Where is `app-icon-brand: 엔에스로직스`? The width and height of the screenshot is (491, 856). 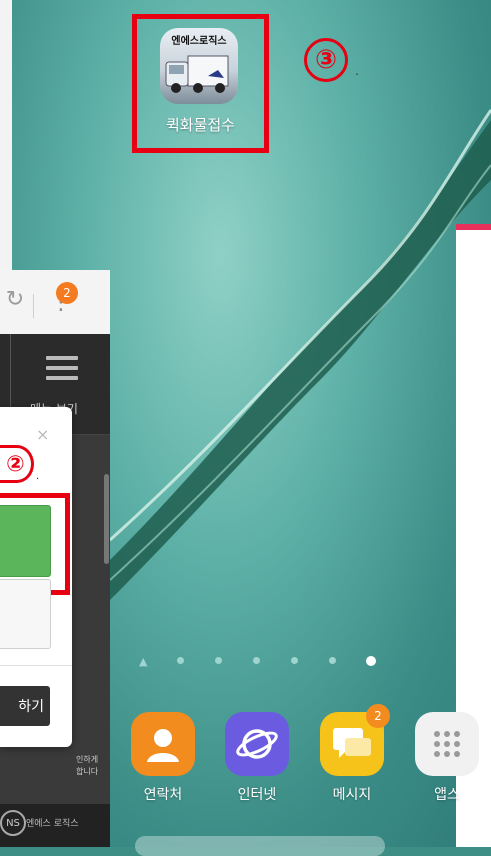
app-icon-brand: 엔에스로직스 is located at coordinates (199, 41).